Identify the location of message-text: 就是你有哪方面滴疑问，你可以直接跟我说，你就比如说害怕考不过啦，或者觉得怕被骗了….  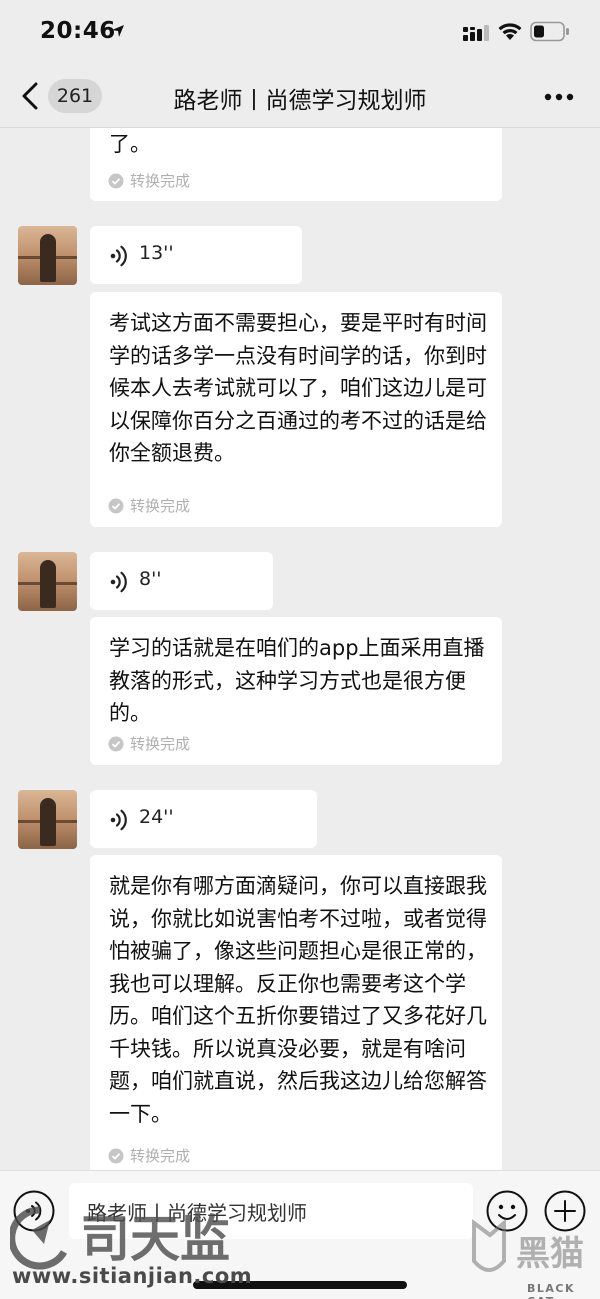
(298, 1000).